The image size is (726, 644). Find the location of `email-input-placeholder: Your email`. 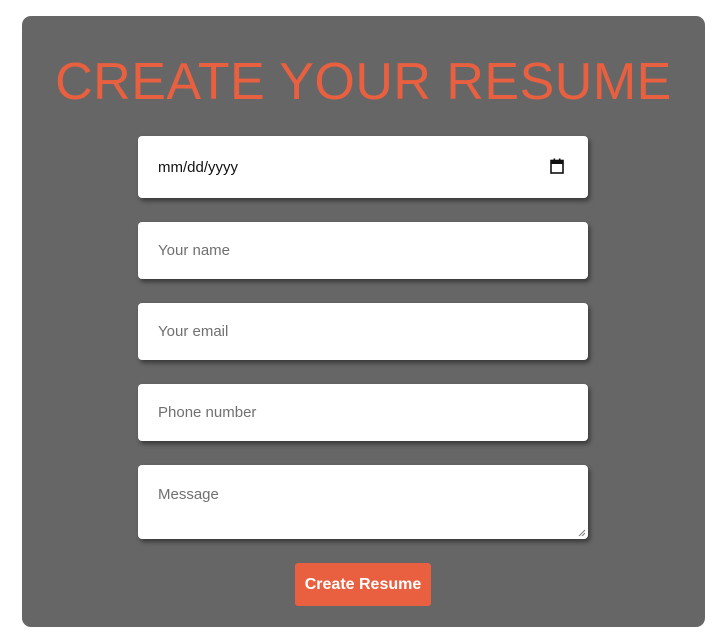

email-input-placeholder: Your email is located at coordinates (193, 331).